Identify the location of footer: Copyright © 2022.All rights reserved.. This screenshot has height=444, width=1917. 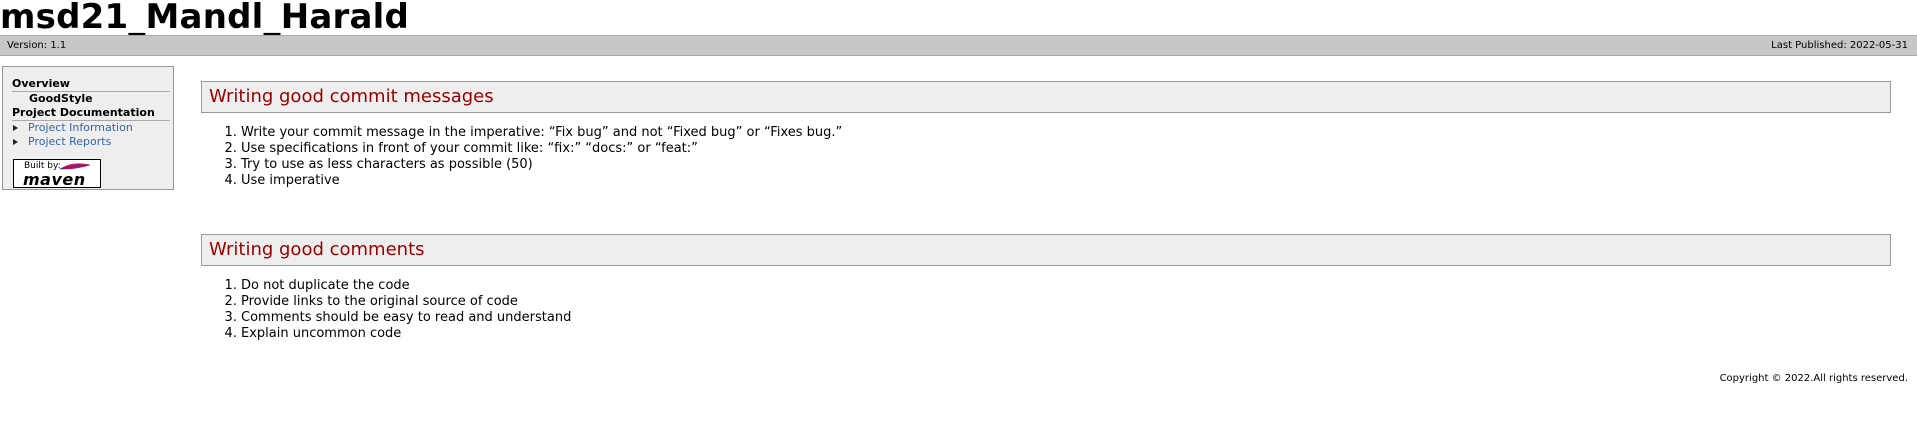
(1814, 379).